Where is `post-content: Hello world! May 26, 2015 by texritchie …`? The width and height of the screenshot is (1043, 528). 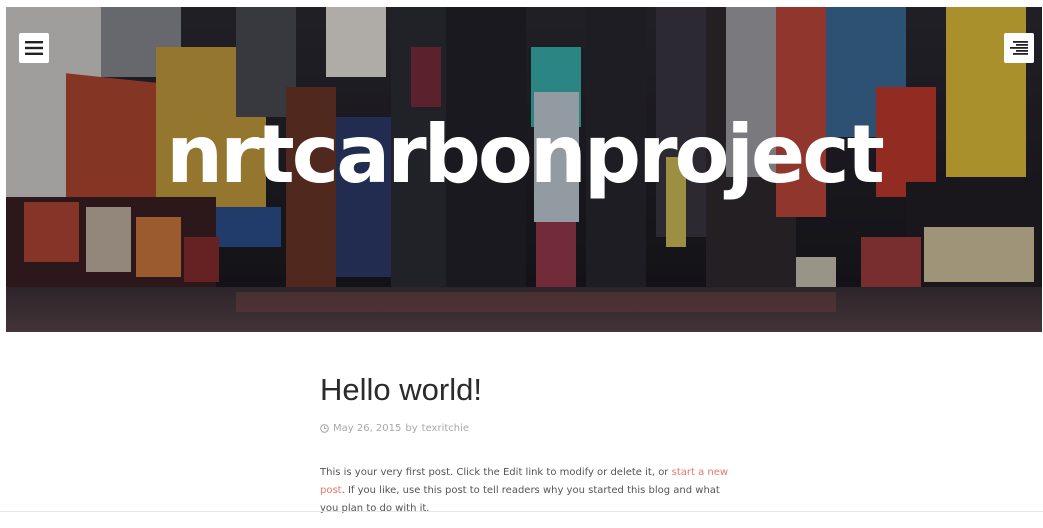
post-content: Hello world! May 26, 2015 by texritchie … is located at coordinates (530, 449).